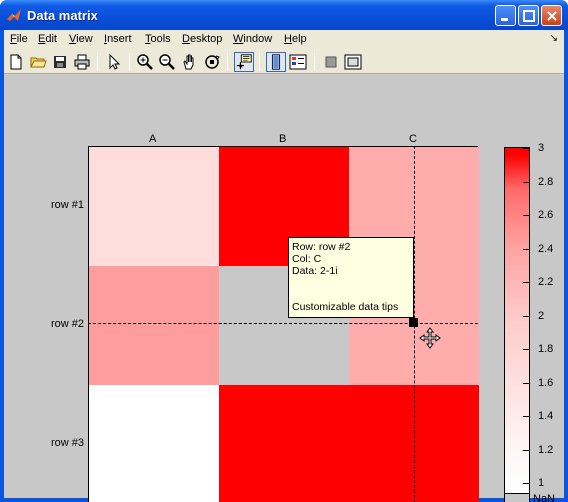 The width and height of the screenshot is (568, 502). What do you see at coordinates (541, 148) in the screenshot?
I see `colorbar-tick-label: 3` at bounding box center [541, 148].